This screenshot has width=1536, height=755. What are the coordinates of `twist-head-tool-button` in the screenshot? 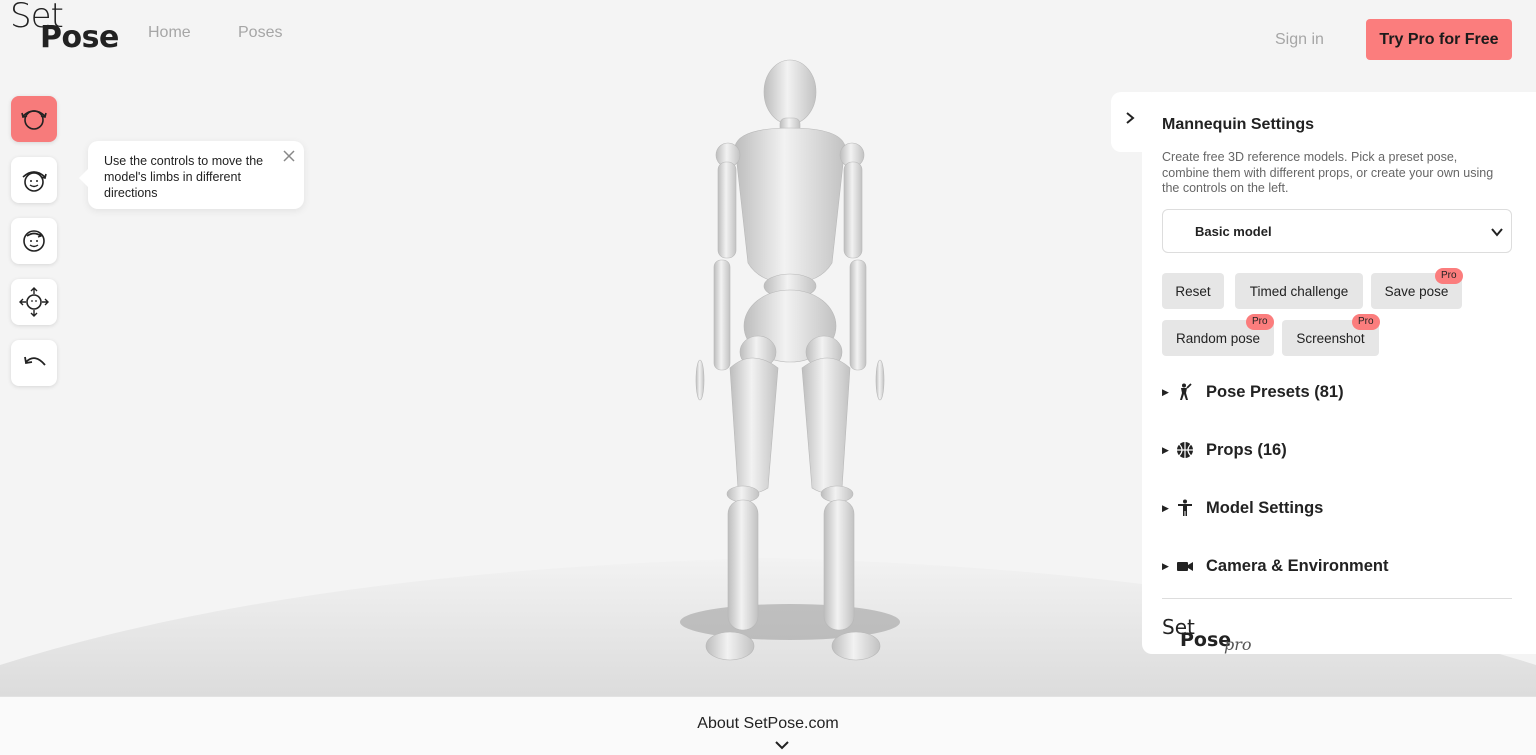 It's located at (34, 241).